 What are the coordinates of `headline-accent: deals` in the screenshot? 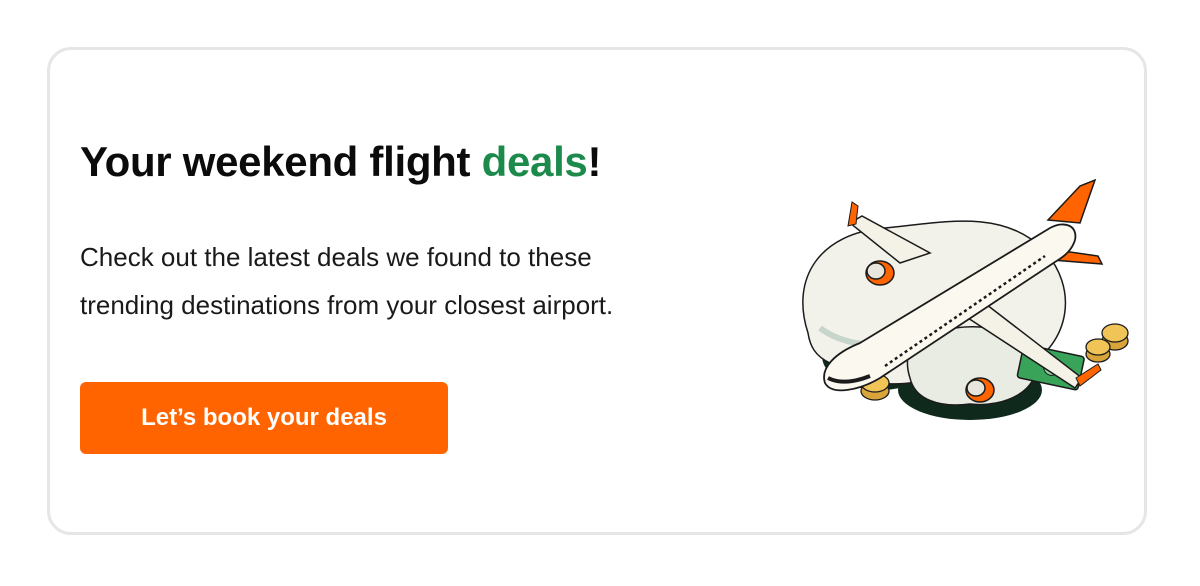 It's located at (534, 161).